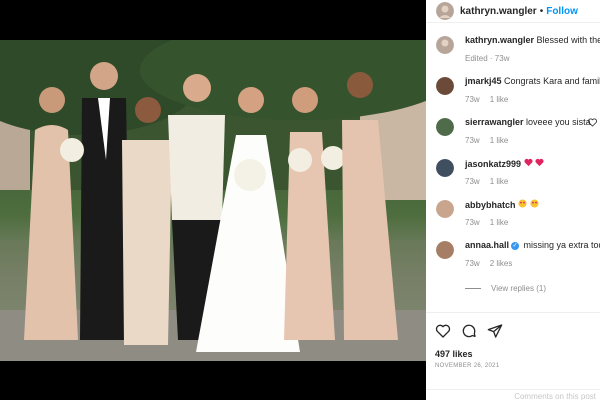  What do you see at coordinates (552, 81) in the screenshot?
I see `comment-text: Congrats Kara and family` at bounding box center [552, 81].